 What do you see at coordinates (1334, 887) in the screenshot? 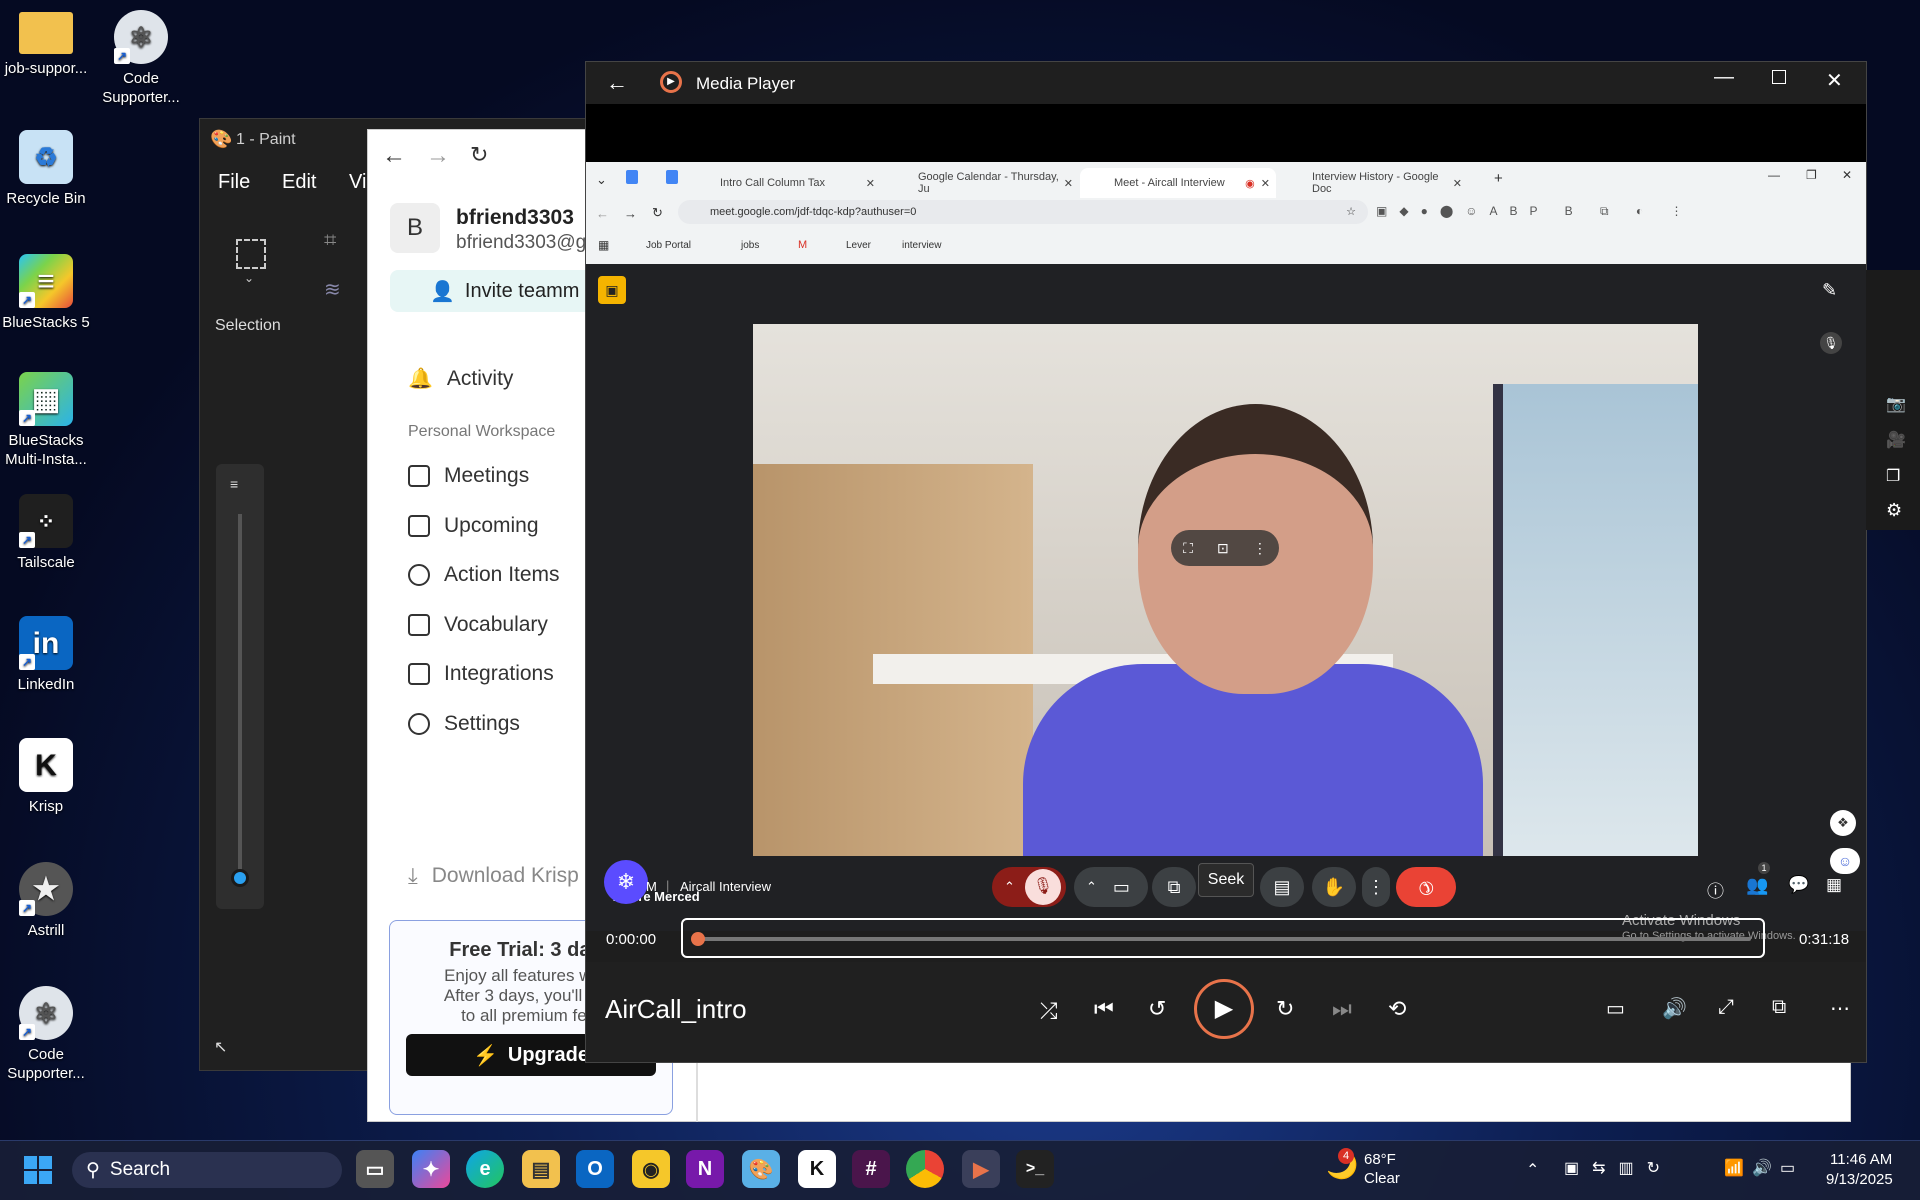
I see `raise-hand-button: ✋` at bounding box center [1334, 887].